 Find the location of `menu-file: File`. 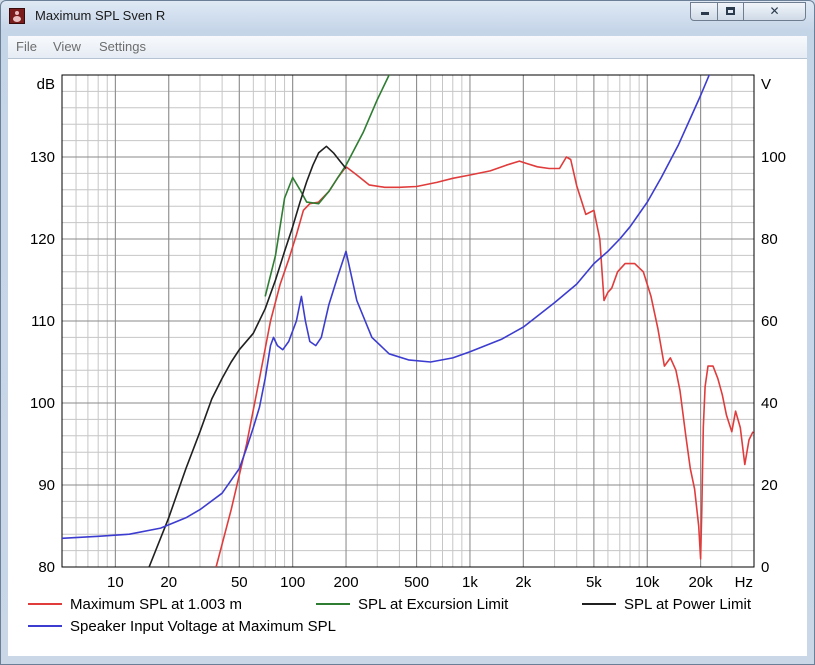

menu-file: File is located at coordinates (26, 46).